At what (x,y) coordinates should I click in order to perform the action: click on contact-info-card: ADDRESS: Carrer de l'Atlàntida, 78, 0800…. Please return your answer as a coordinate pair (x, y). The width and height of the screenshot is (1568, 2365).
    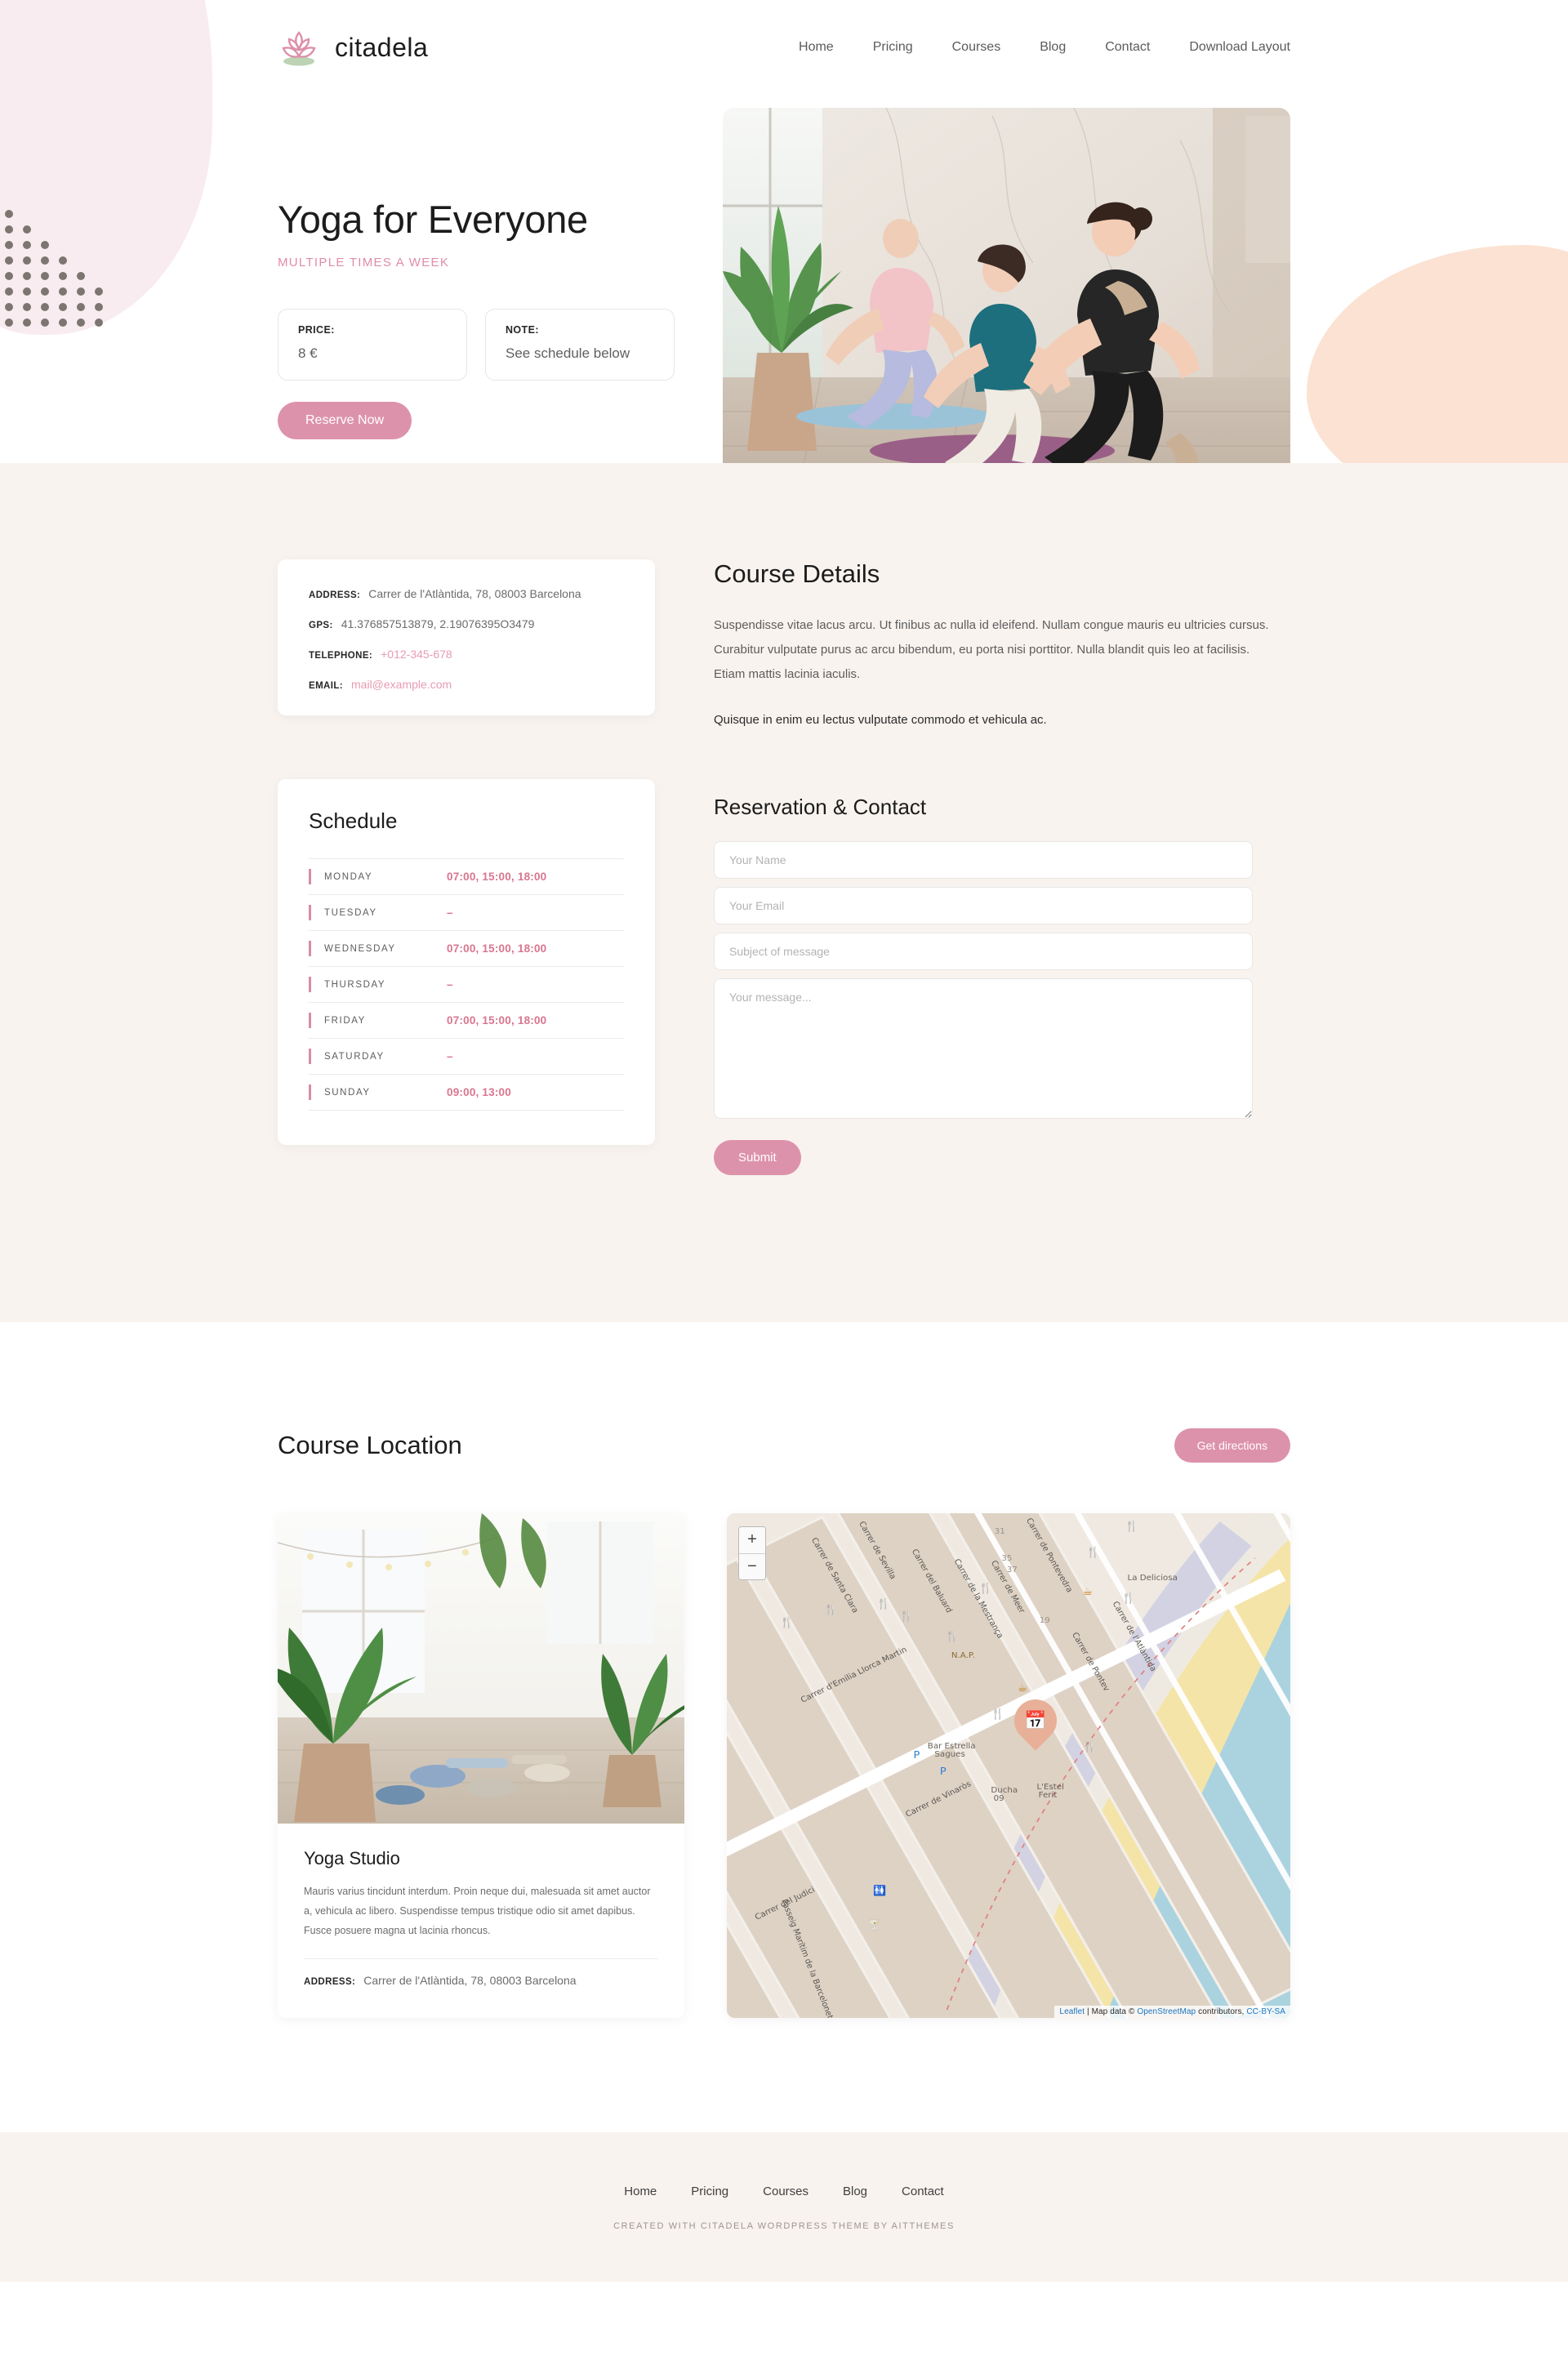
    Looking at the image, I should click on (467, 637).